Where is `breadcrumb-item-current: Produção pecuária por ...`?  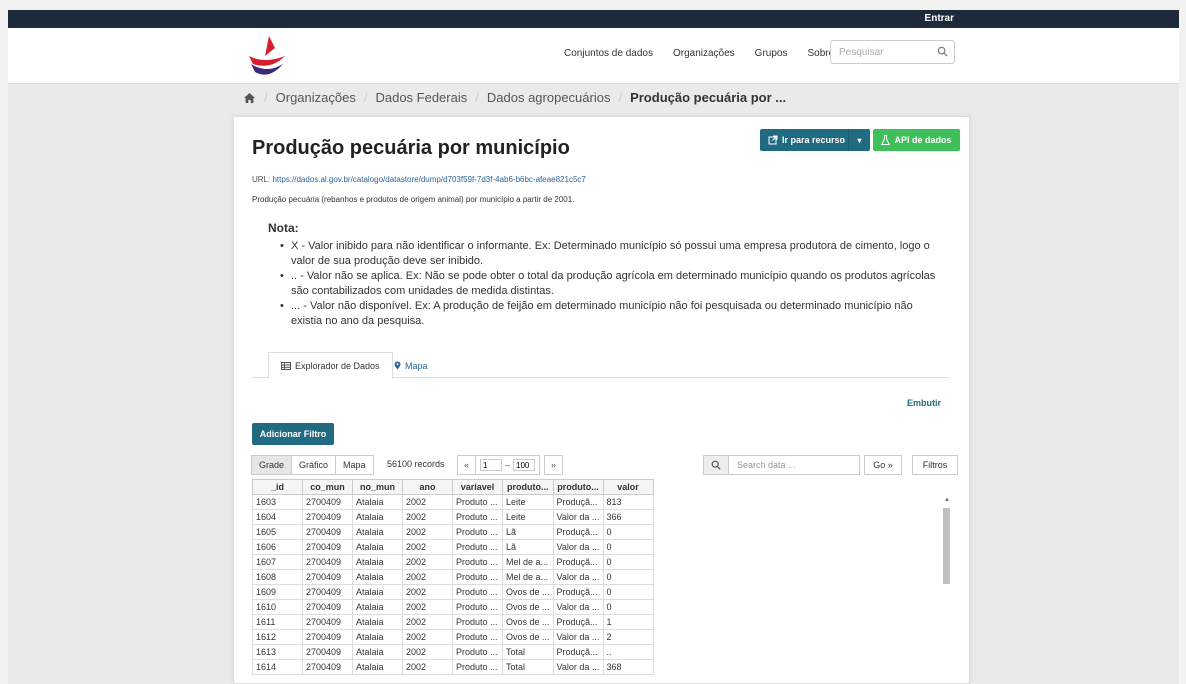 breadcrumb-item-current: Produção pecuária por ... is located at coordinates (708, 97).